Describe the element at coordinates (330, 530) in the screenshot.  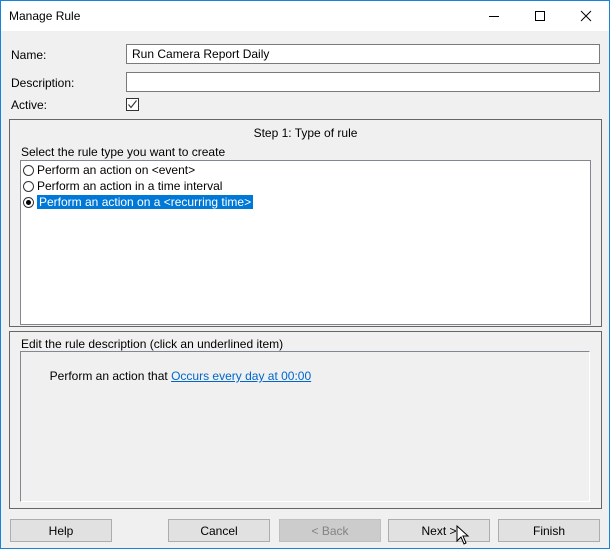
I see `back-button: < Back` at that location.